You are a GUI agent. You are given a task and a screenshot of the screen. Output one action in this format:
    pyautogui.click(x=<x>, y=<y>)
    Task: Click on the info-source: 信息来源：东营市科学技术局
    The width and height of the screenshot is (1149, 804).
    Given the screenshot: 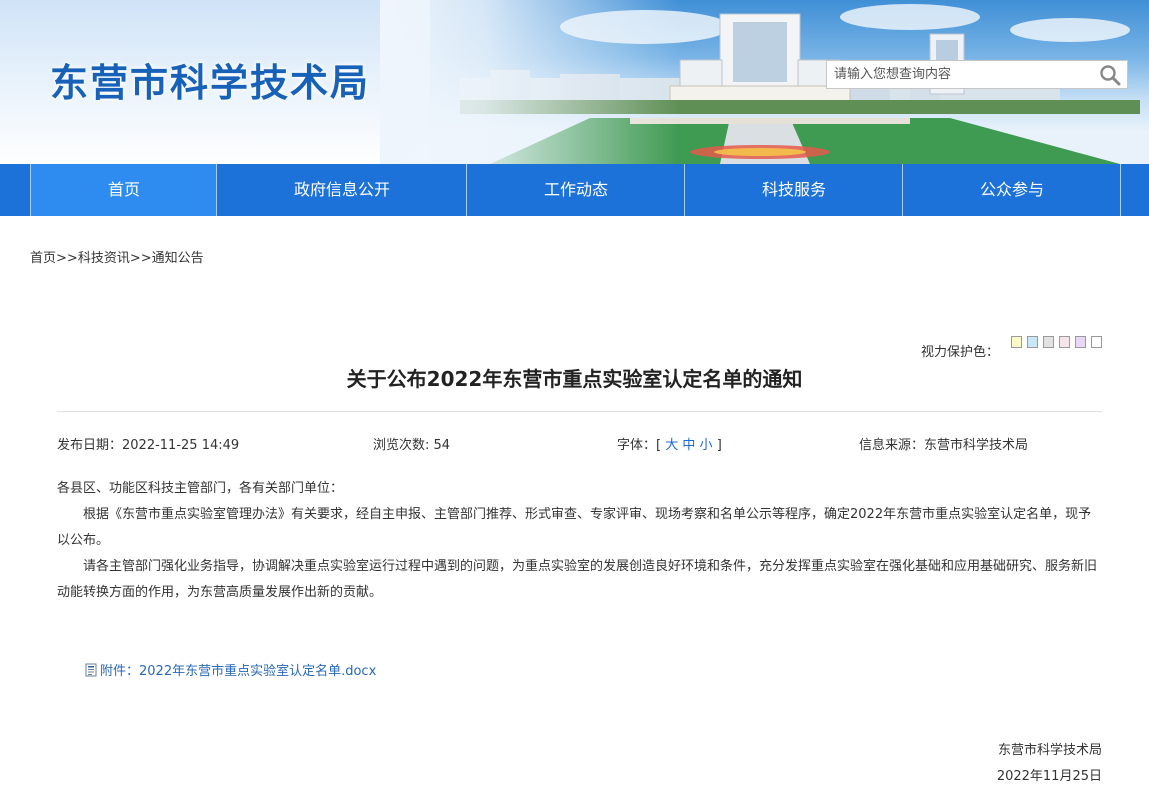 What is the action you would take?
    pyautogui.click(x=944, y=445)
    